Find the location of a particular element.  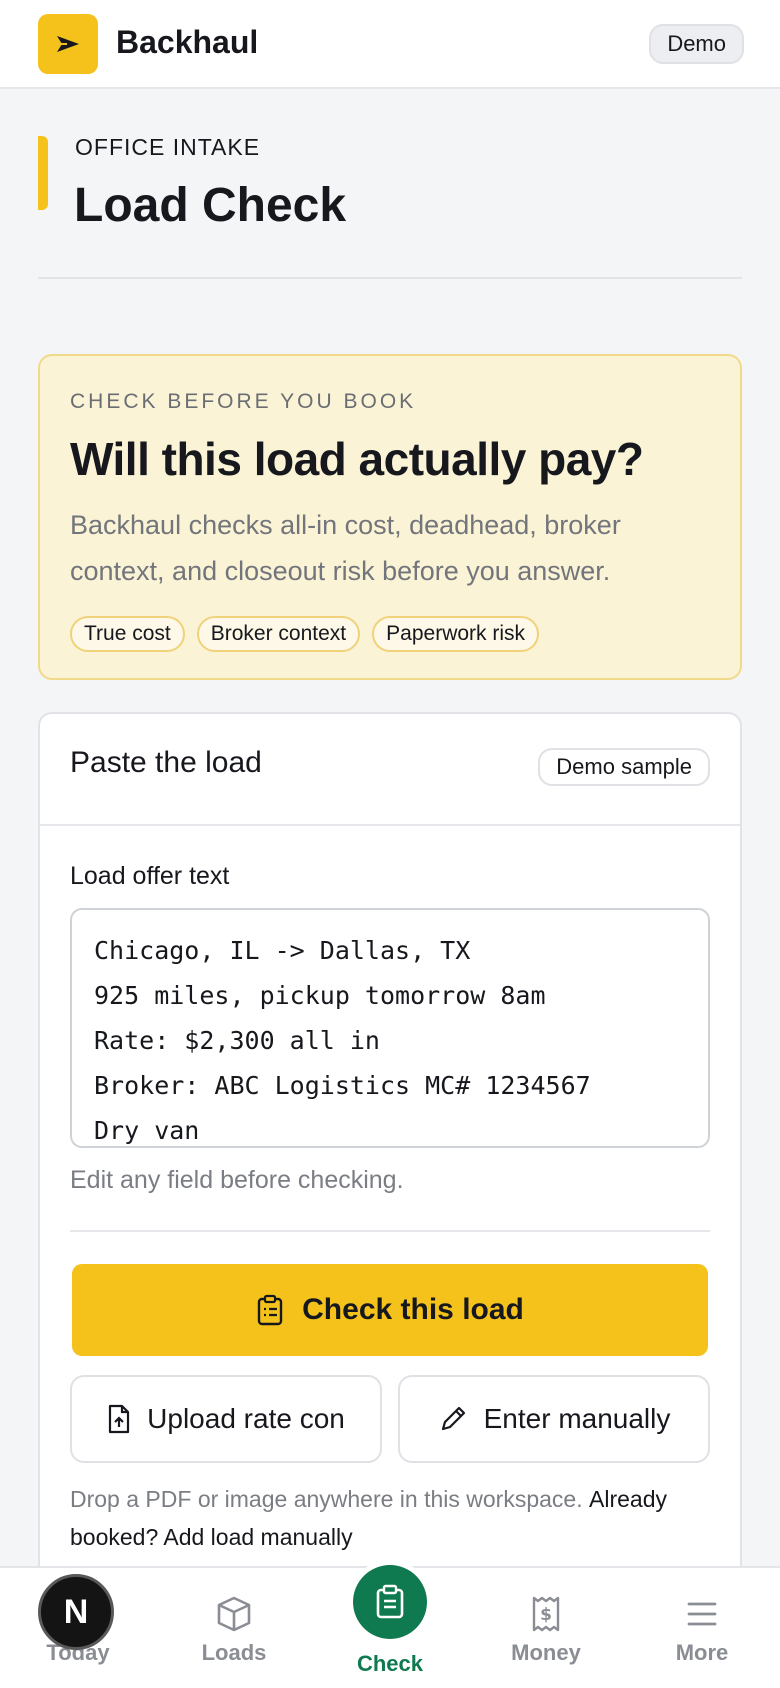

nav-loads: Loads is located at coordinates (234, 1628).